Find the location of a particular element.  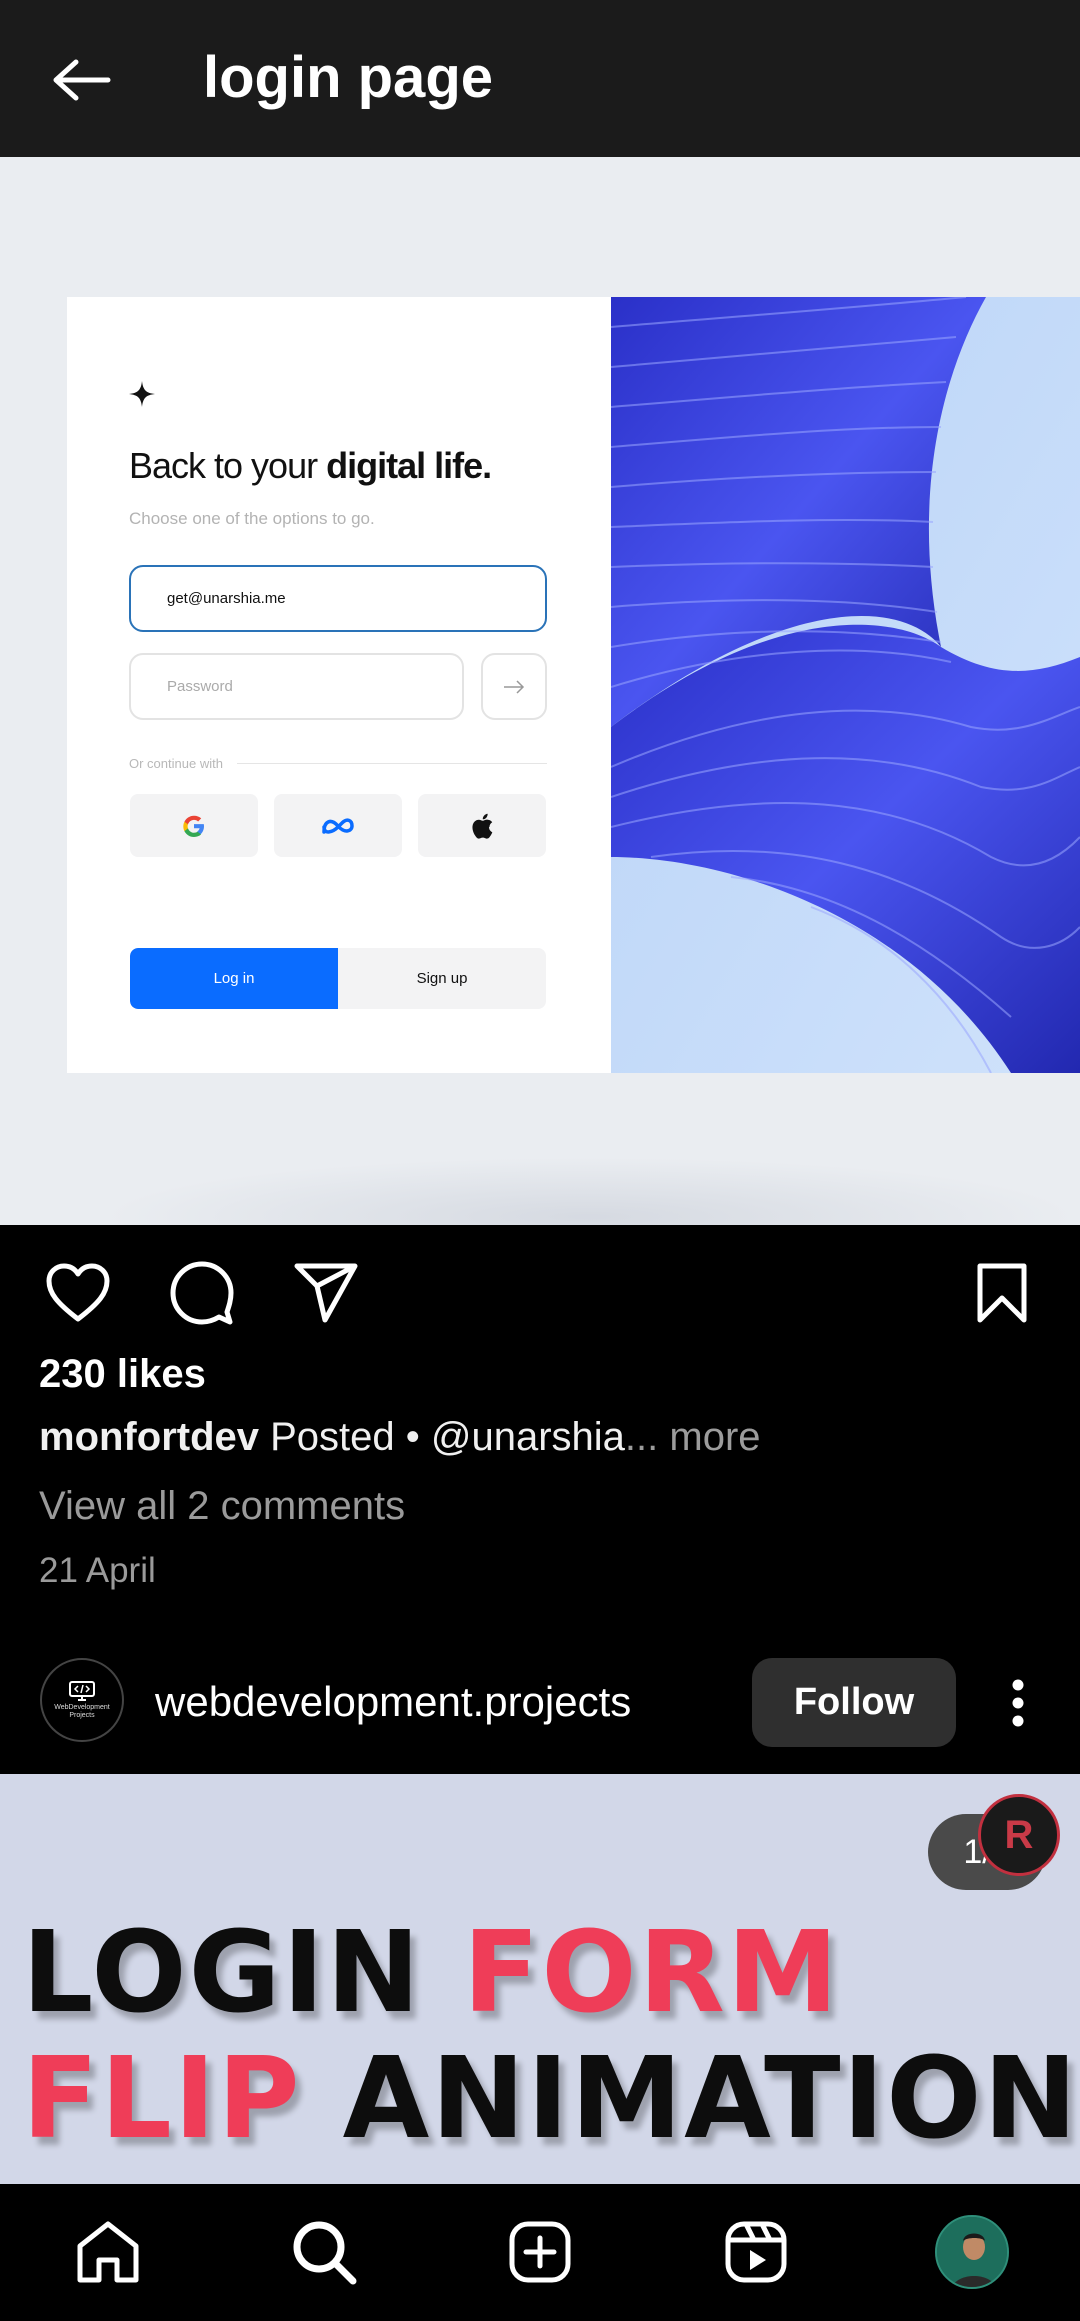

mockup-password-field: Password is located at coordinates (296, 686).